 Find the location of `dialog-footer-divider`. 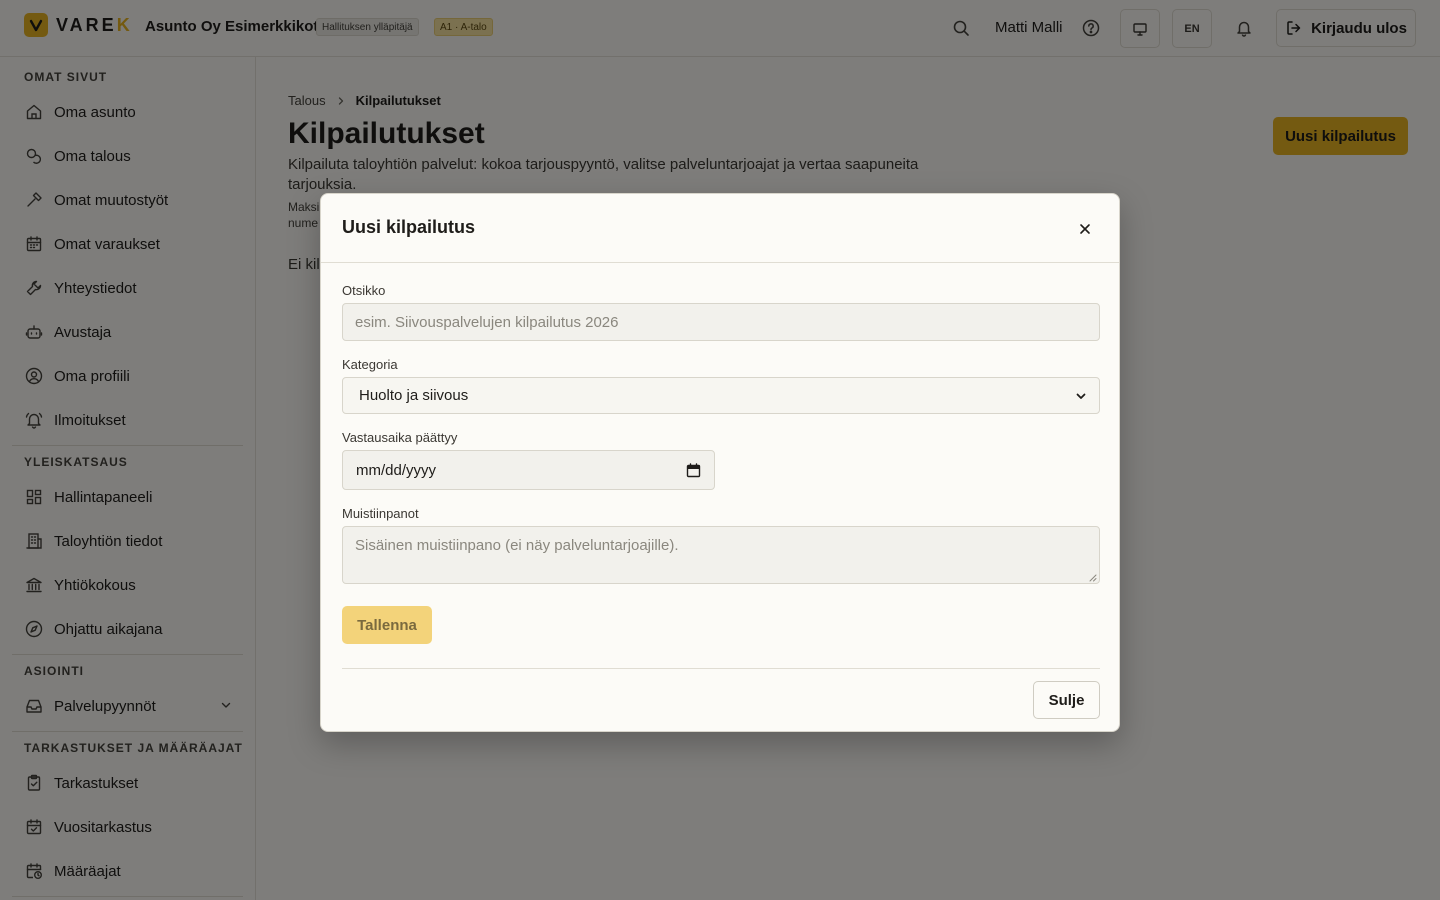

dialog-footer-divider is located at coordinates (721, 668).